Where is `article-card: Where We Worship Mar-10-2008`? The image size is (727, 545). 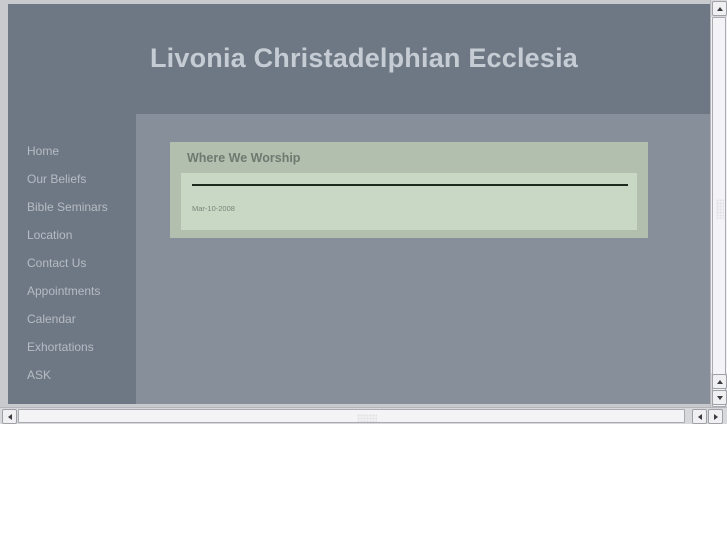 article-card: Where We Worship Mar-10-2008 is located at coordinates (409, 190).